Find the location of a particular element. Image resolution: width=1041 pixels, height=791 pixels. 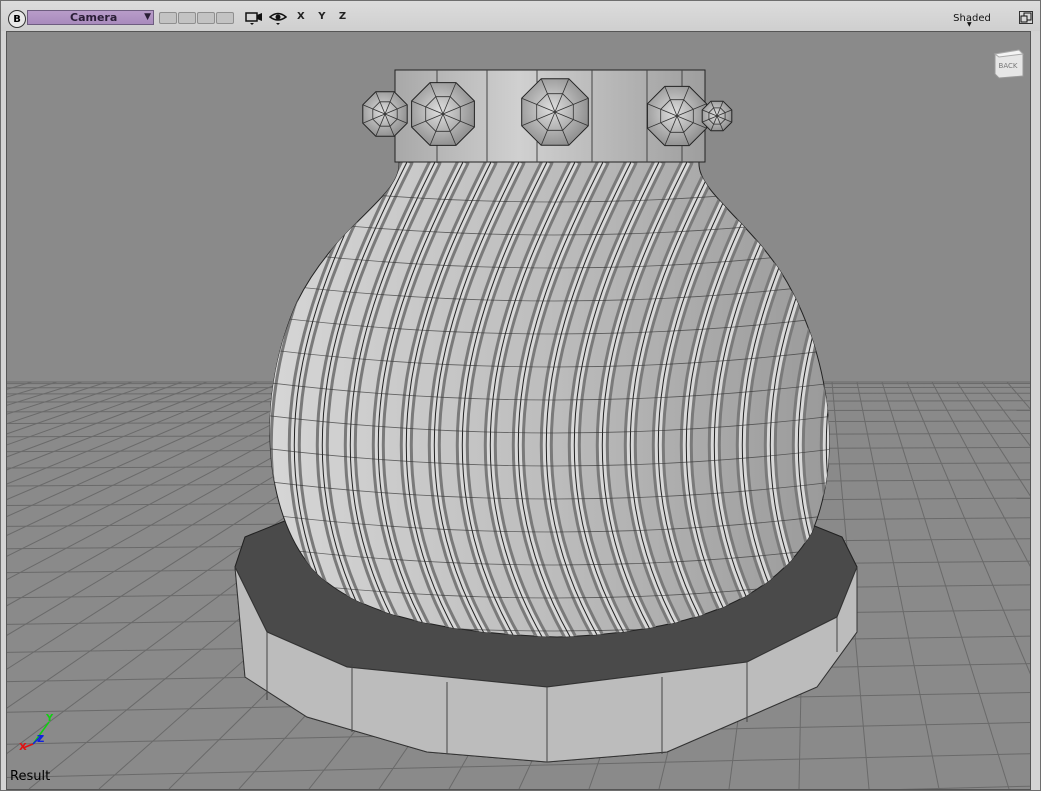

axis-z-label: Z is located at coordinates (40, 739).